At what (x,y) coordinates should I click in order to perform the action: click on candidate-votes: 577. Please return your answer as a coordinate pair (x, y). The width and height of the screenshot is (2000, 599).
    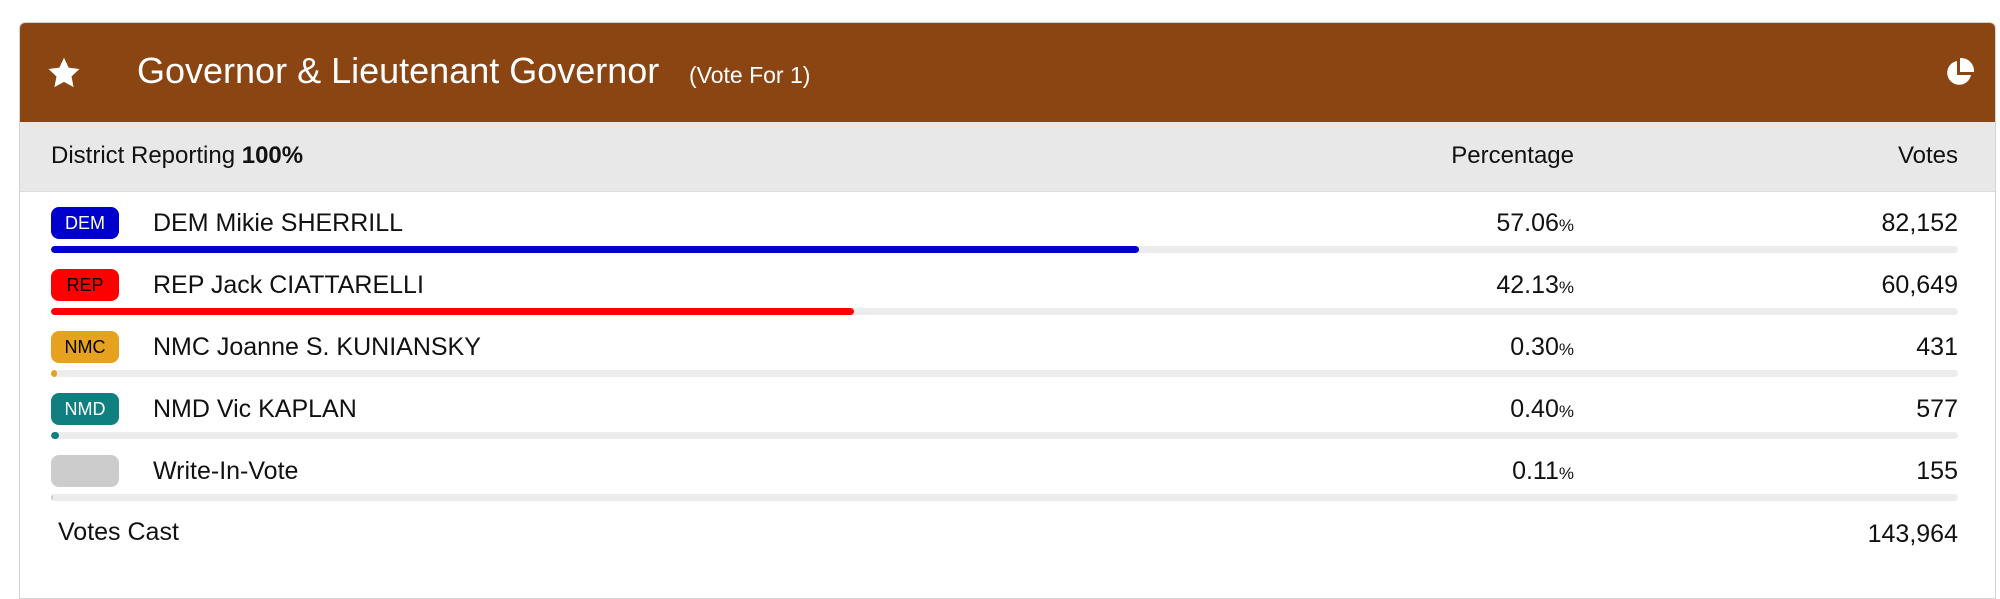
    Looking at the image, I should click on (1937, 409).